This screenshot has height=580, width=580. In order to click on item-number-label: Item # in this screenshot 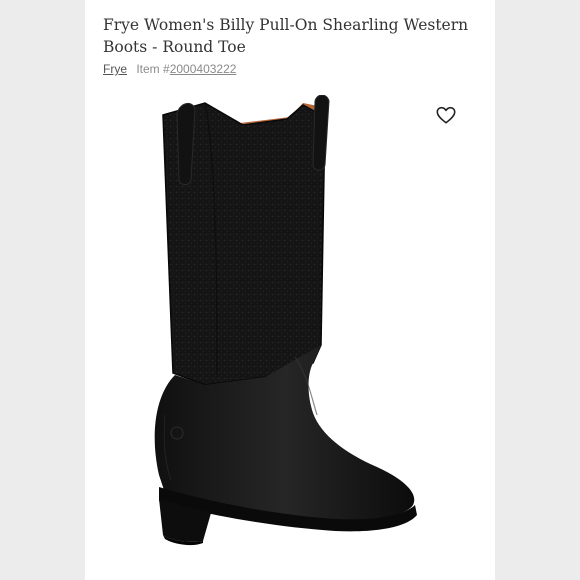, I will do `click(153, 69)`.